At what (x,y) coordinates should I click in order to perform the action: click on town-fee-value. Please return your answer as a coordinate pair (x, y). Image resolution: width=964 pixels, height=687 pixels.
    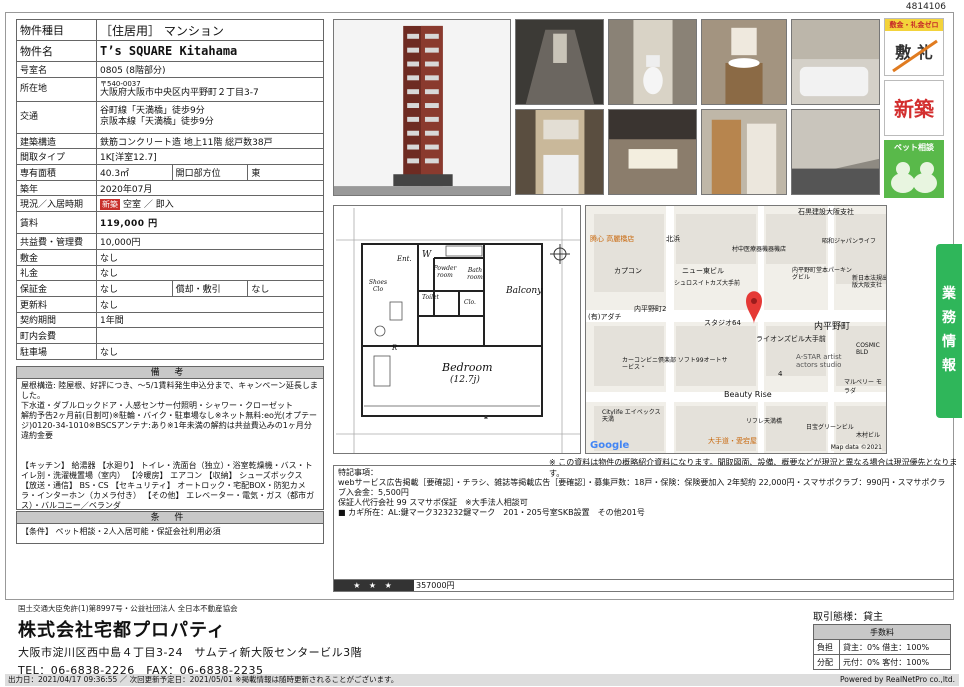
    Looking at the image, I should click on (210, 335).